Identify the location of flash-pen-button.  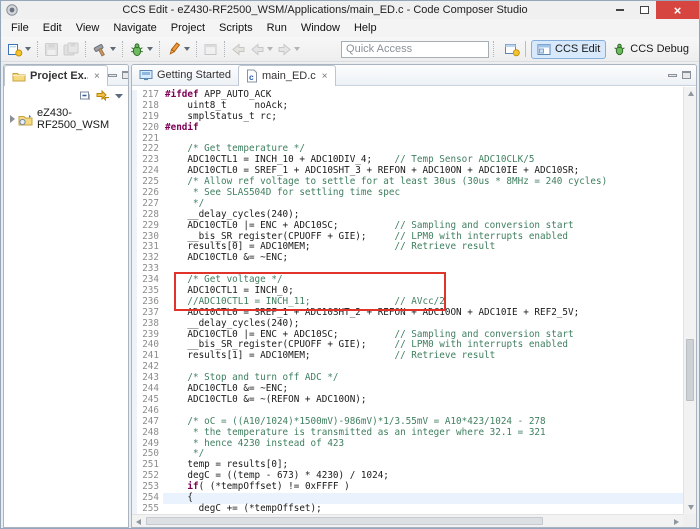
(178, 49).